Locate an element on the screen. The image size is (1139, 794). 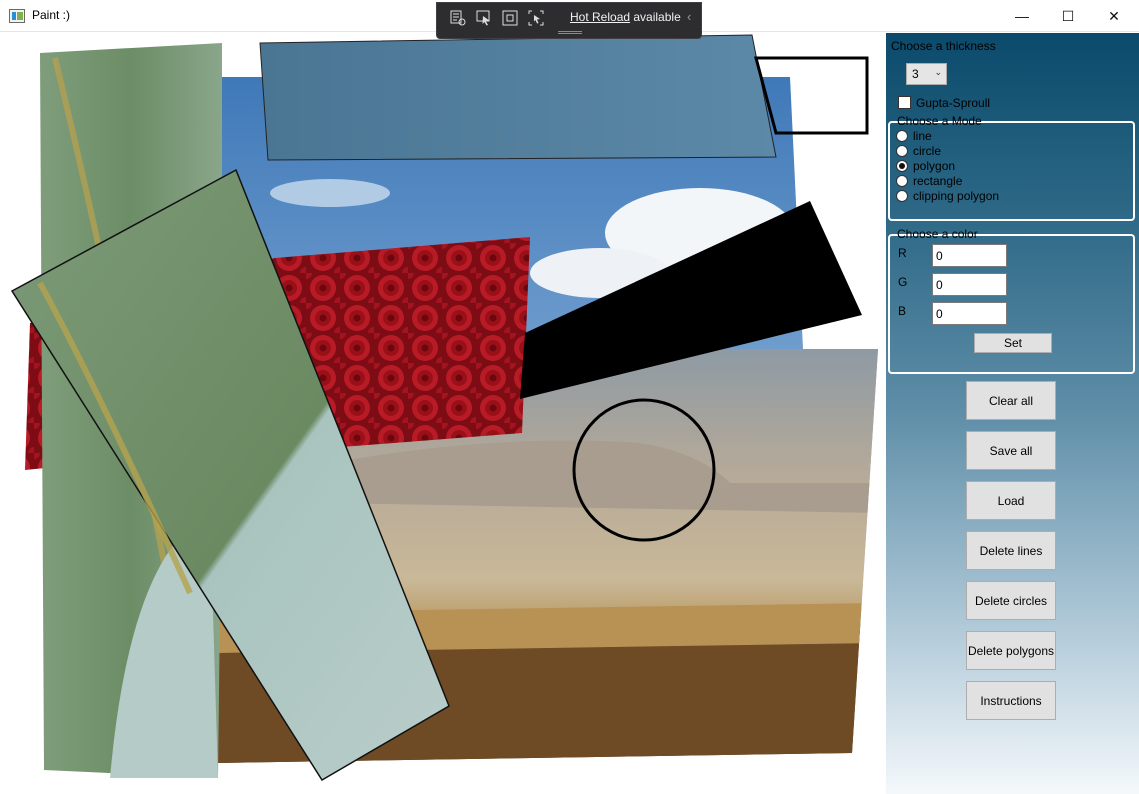
sky-band-polygon is located at coordinates (518, 97).